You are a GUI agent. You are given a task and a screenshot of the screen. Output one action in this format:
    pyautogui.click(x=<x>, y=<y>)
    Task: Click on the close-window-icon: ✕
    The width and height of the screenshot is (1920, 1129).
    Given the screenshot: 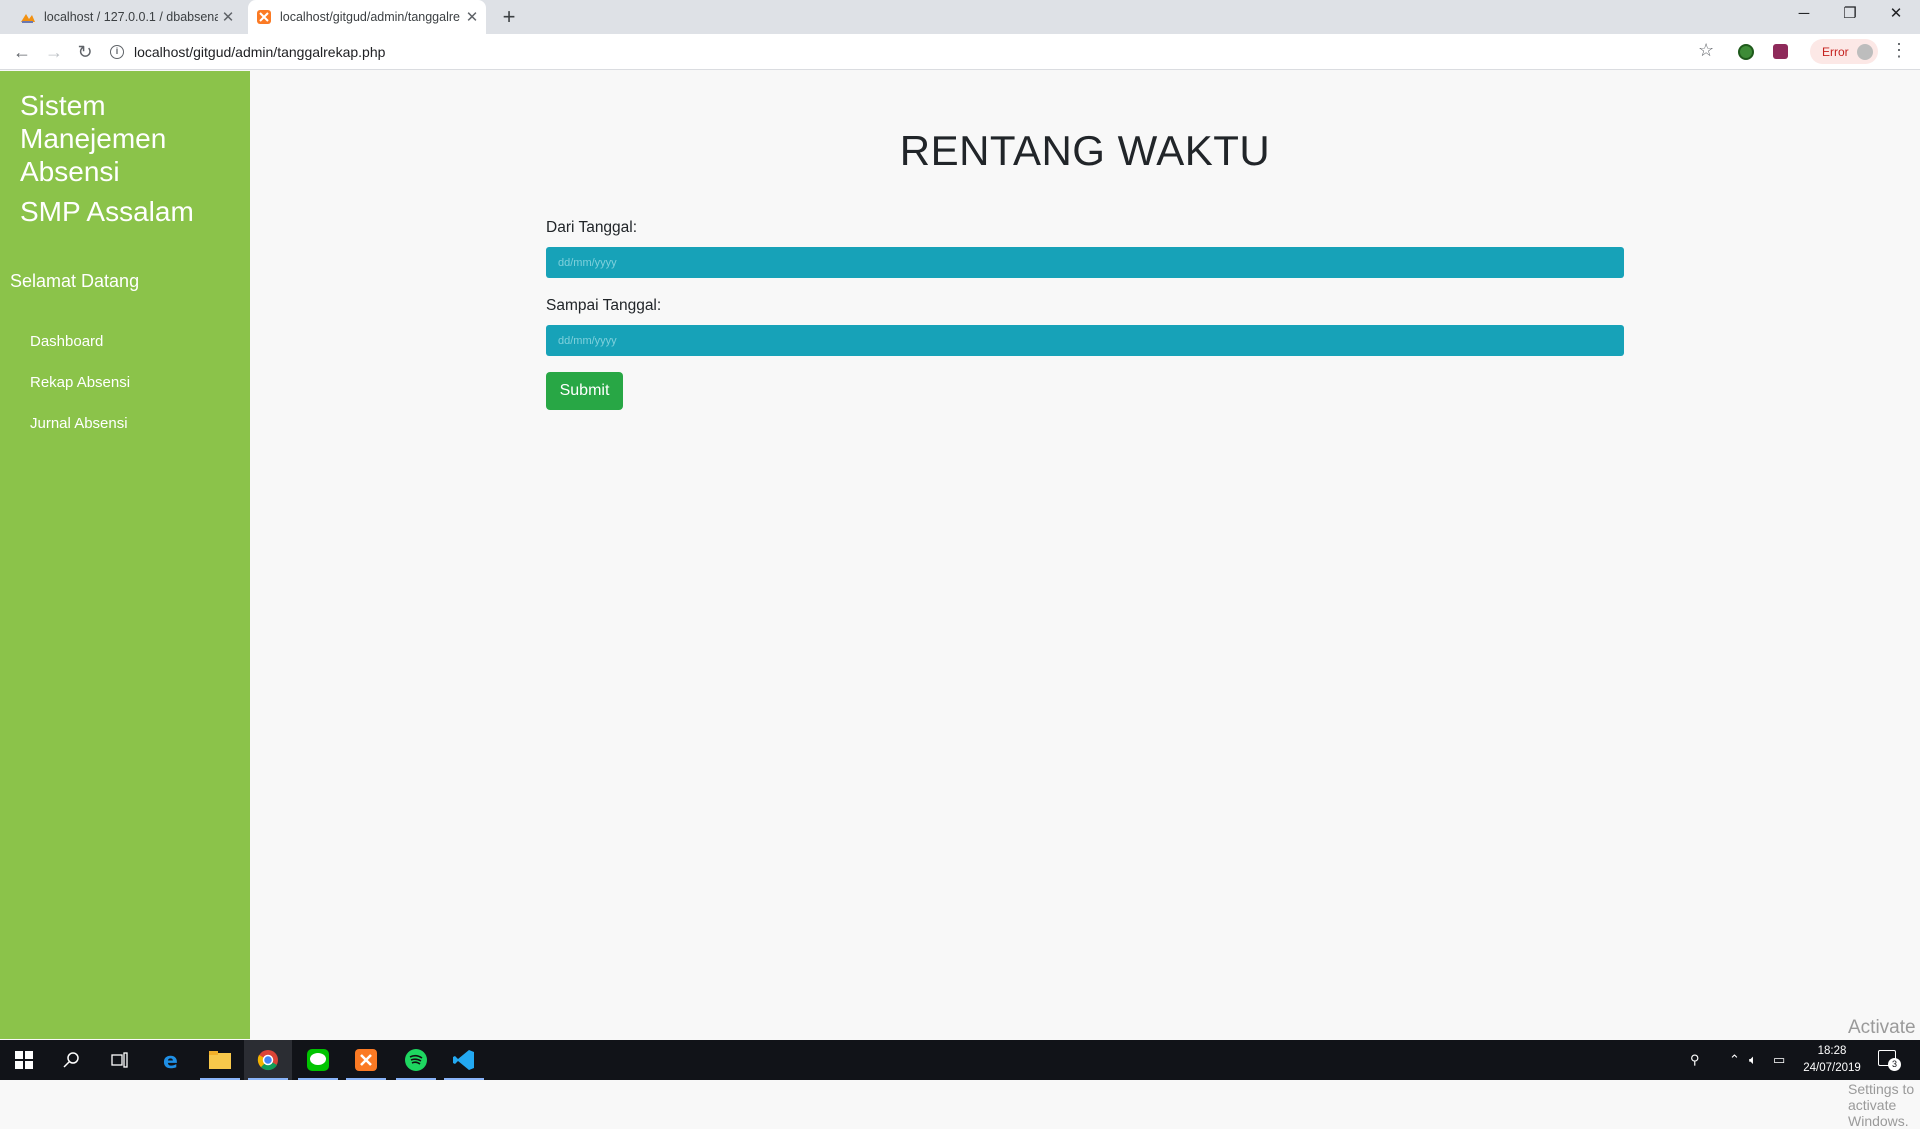 What is the action you would take?
    pyautogui.click(x=1896, y=15)
    